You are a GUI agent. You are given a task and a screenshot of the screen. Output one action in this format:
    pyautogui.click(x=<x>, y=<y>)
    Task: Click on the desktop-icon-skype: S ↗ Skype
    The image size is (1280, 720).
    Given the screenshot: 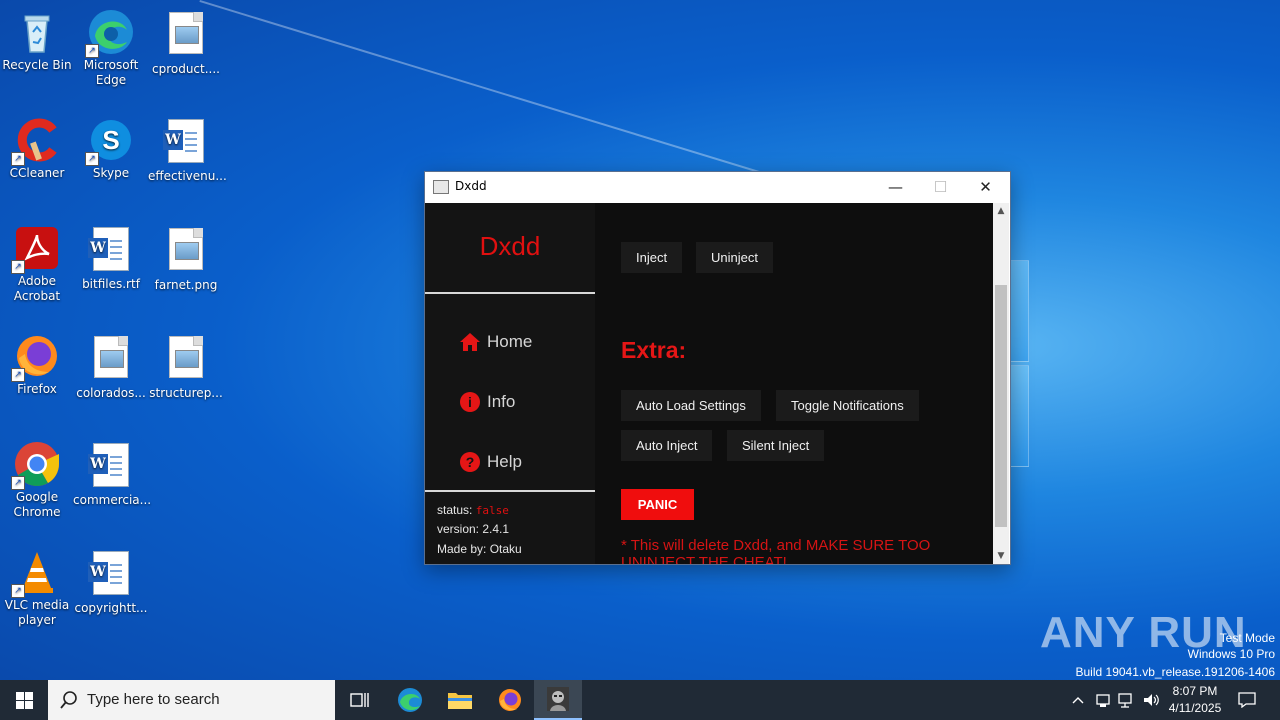 What is the action you would take?
    pyautogui.click(x=111, y=148)
    